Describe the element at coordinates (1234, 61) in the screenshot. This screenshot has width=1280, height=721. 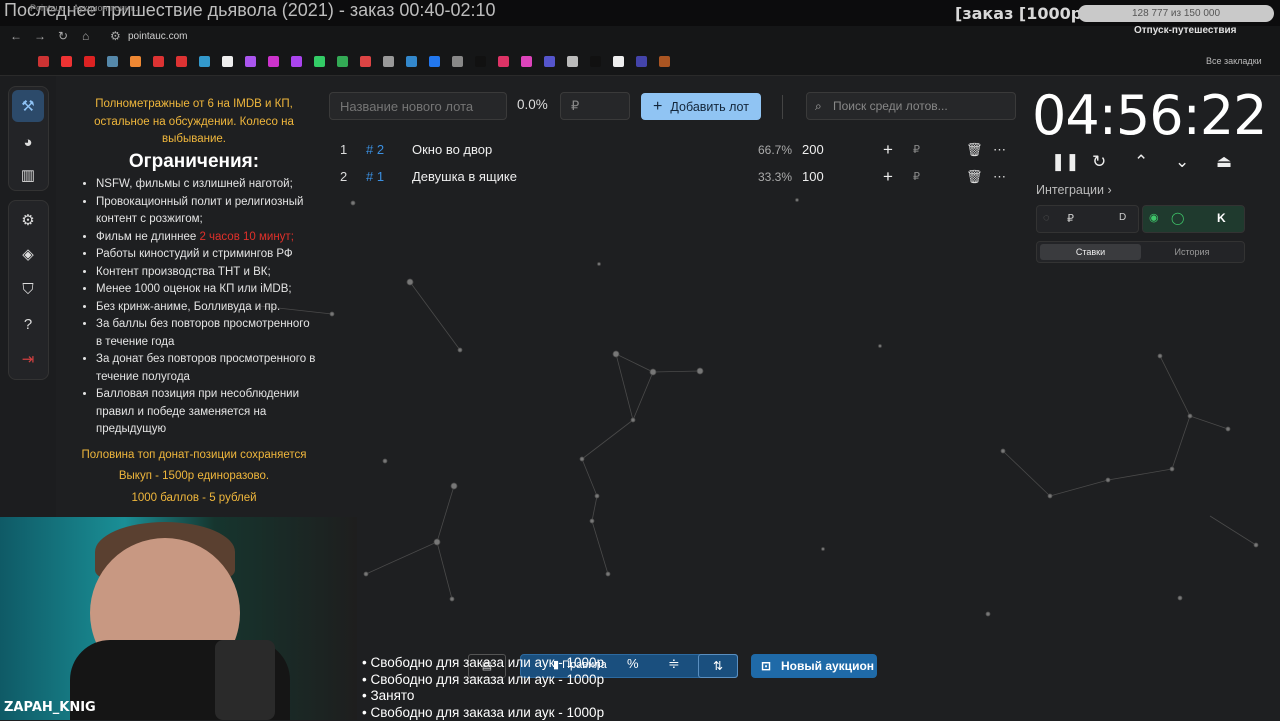
I see `all-bookmarks-link: Все закладки` at that location.